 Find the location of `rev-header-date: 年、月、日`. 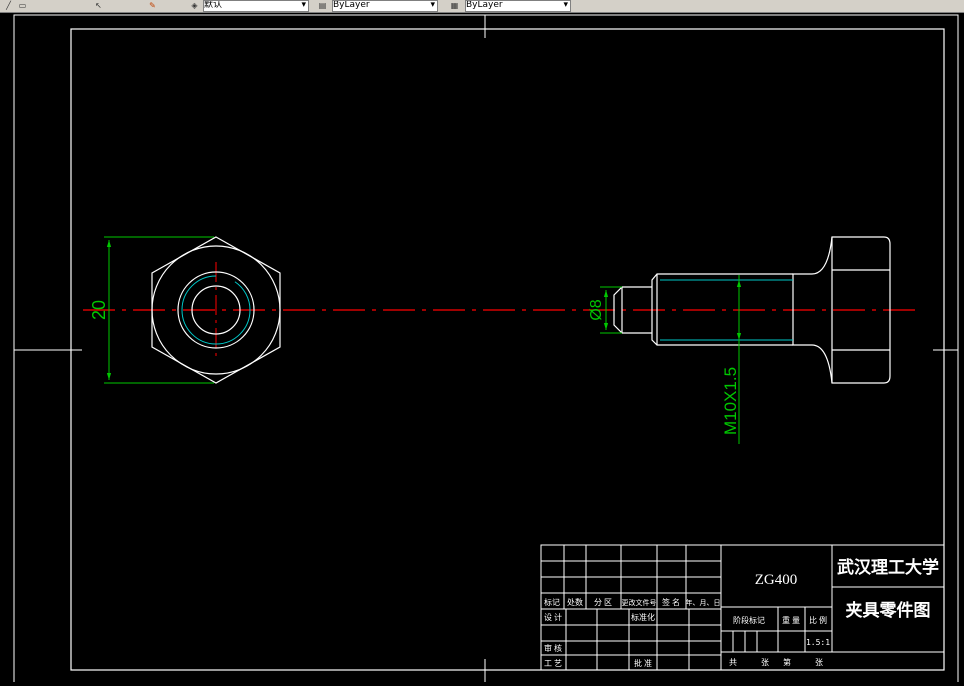

rev-header-date: 年、月、日 is located at coordinates (703, 602).